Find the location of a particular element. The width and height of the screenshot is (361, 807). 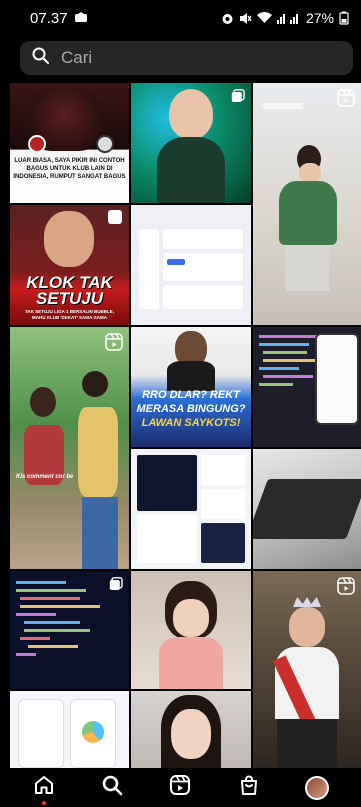

grid-post-code is located at coordinates (69, 630).